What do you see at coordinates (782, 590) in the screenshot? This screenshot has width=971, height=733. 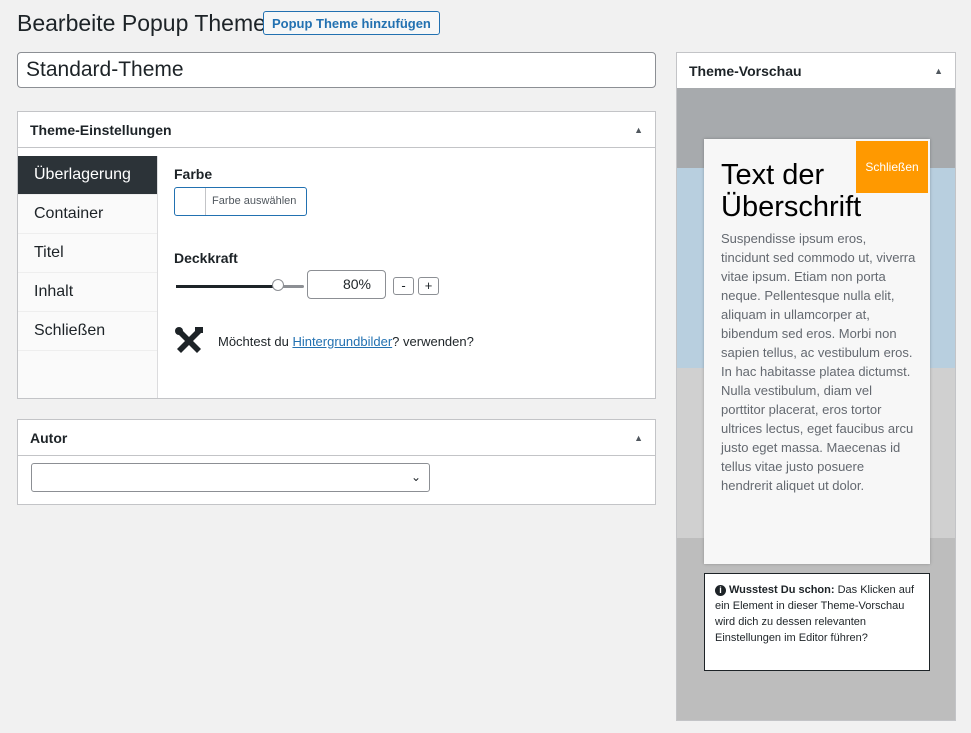 I see `tip-heading: Wusstest Du schon:` at bounding box center [782, 590].